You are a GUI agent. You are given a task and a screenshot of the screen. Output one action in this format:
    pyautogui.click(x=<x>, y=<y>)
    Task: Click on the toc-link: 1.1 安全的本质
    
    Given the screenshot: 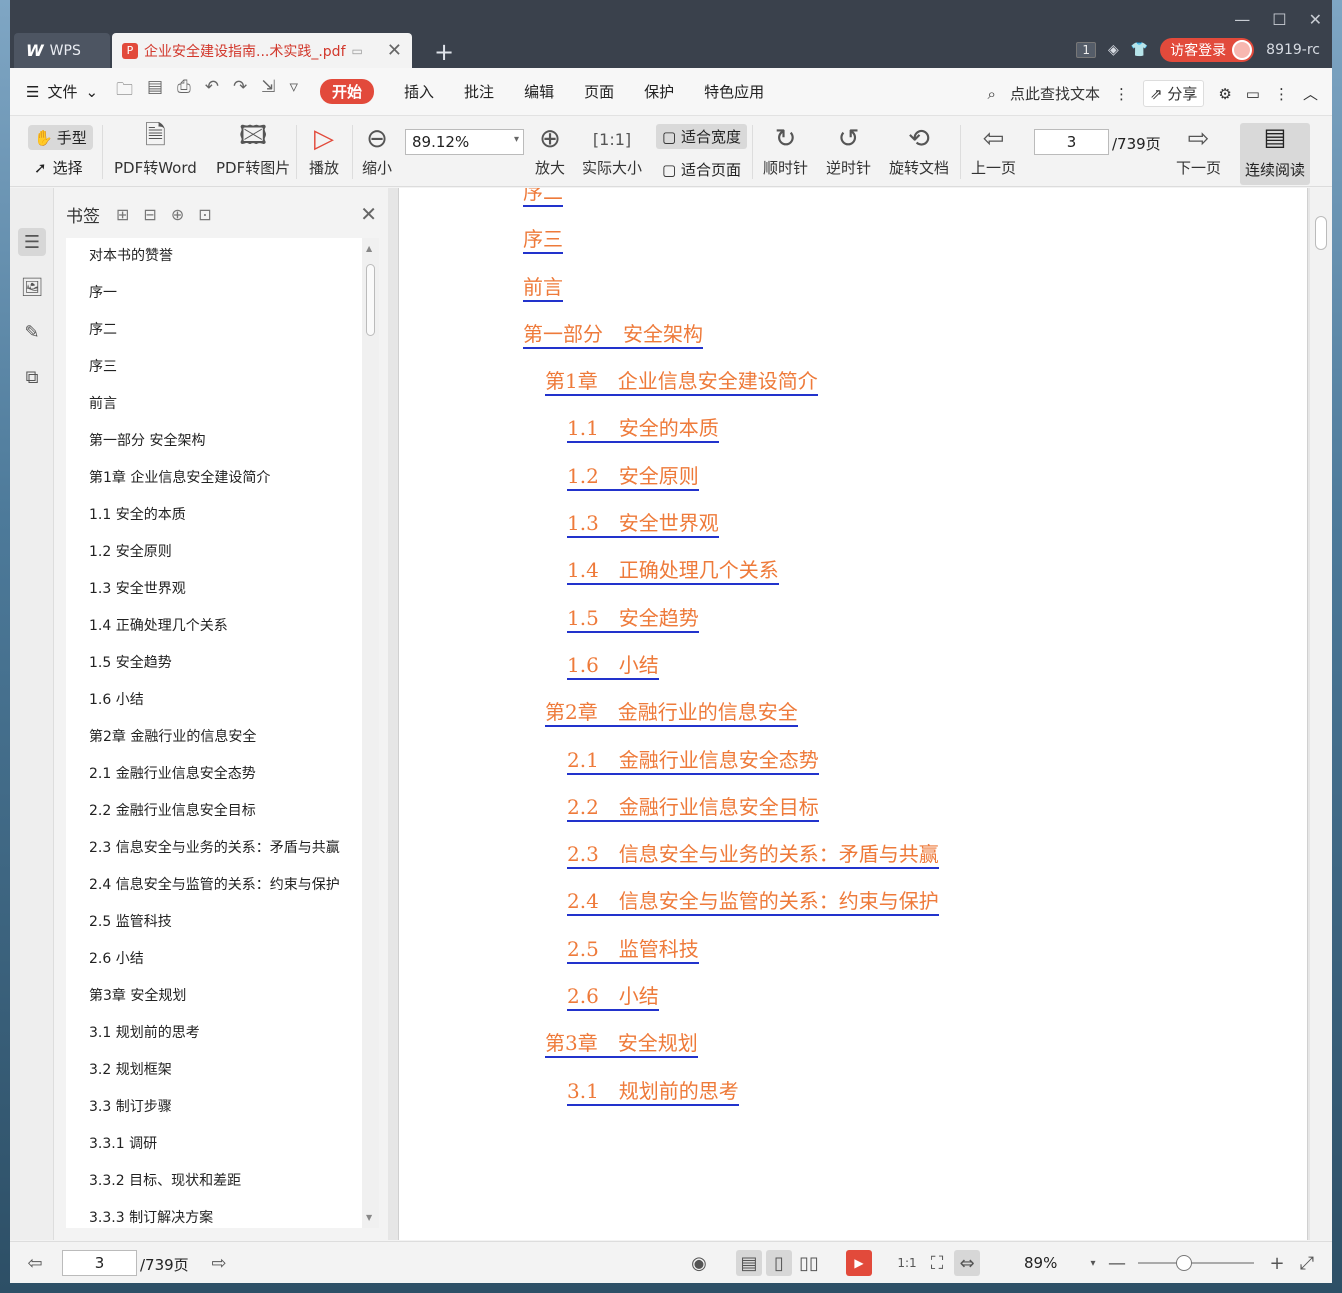 What is the action you would take?
    pyautogui.click(x=643, y=430)
    